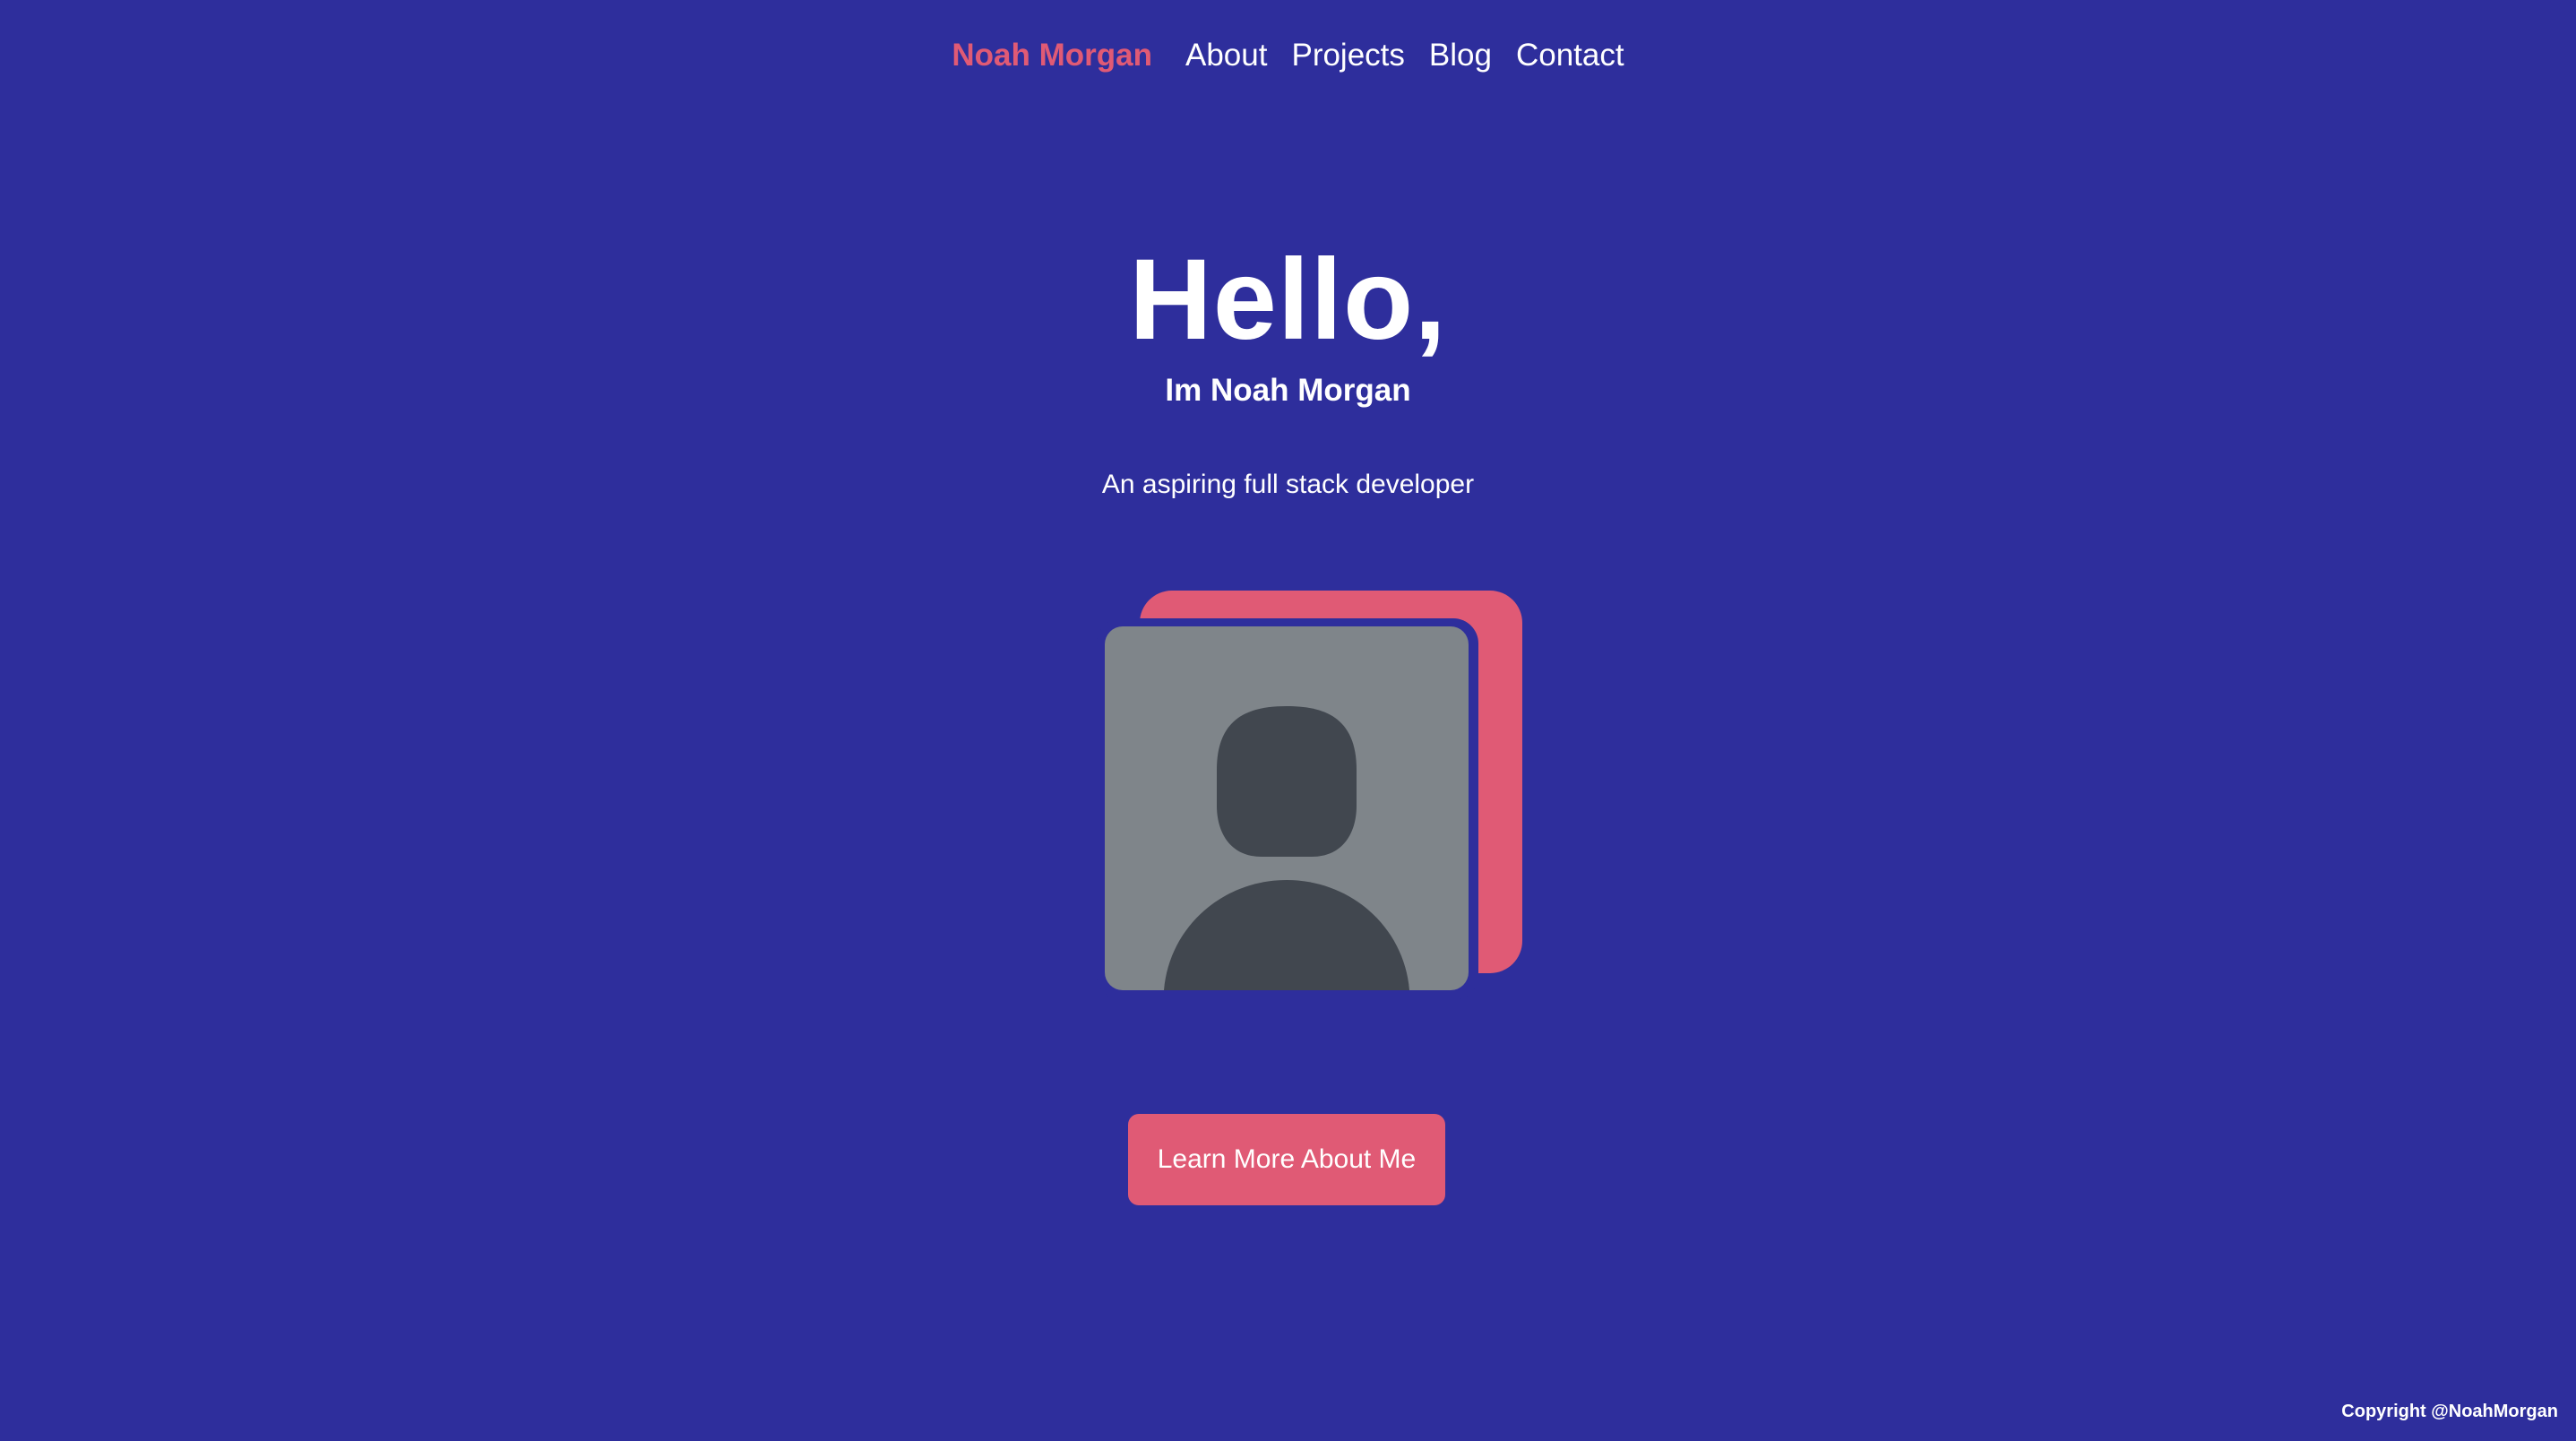 The width and height of the screenshot is (2576, 1441). What do you see at coordinates (1570, 56) in the screenshot?
I see `nav-link-contact: Contact` at bounding box center [1570, 56].